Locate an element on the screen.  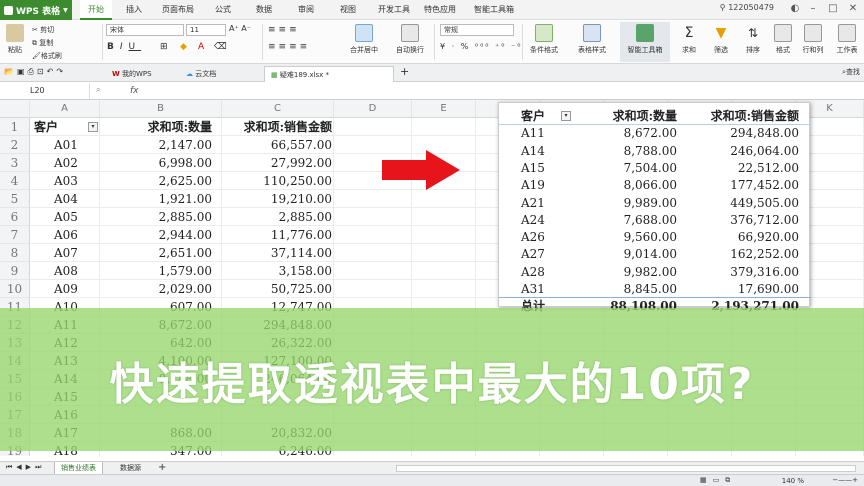
zoom-level: 140 % is located at coordinates (793, 480).